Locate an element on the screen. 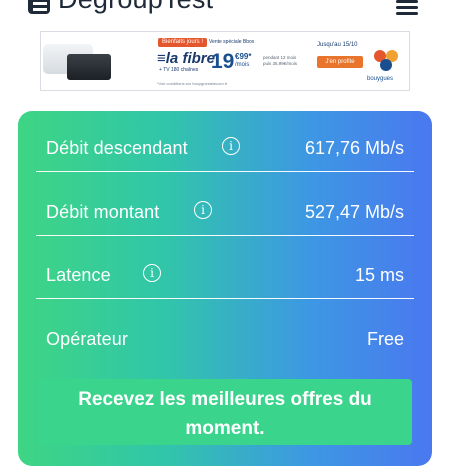 The height and width of the screenshot is (466, 450). site-name: DegroupTest is located at coordinates (135, 7).